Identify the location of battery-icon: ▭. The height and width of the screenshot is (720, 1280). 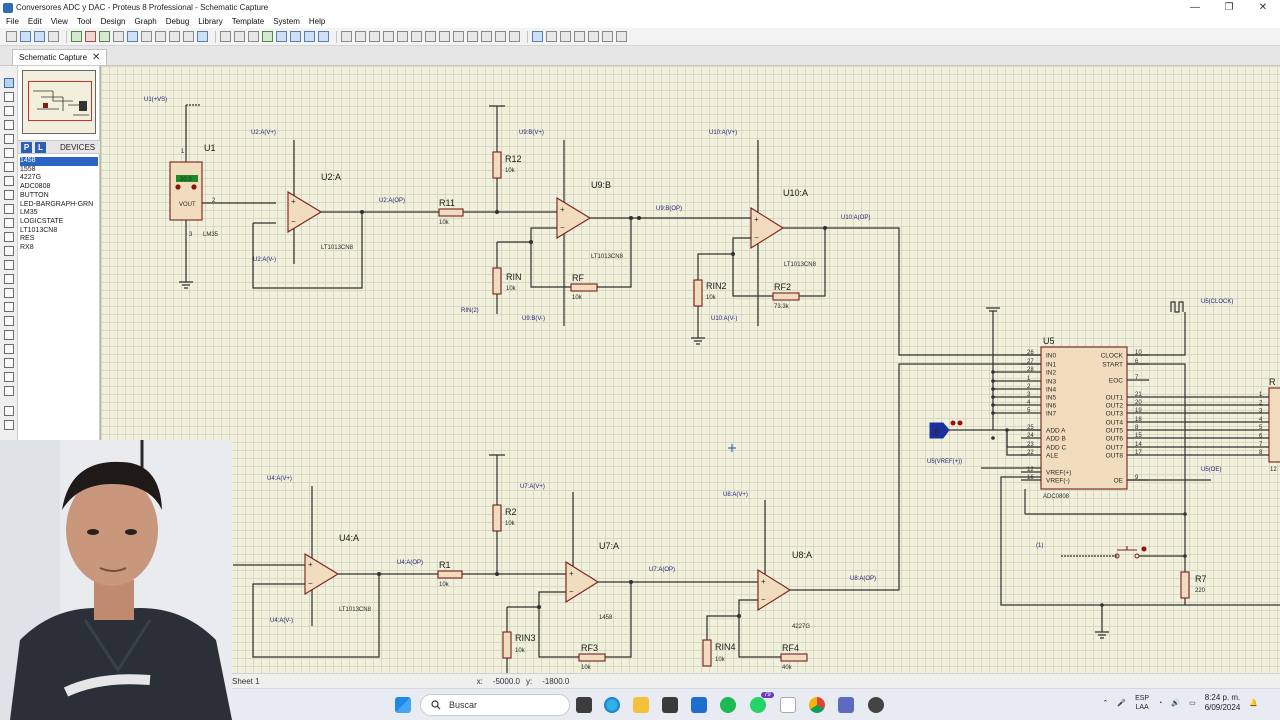
(1192, 703).